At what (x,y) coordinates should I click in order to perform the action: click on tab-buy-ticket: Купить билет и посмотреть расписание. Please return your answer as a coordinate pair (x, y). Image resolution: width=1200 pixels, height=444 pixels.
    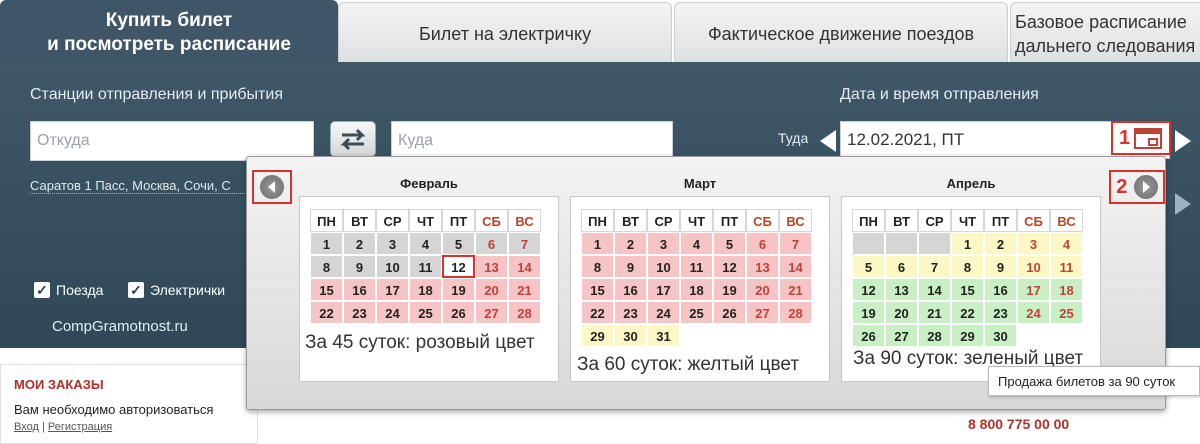
    Looking at the image, I should click on (169, 32).